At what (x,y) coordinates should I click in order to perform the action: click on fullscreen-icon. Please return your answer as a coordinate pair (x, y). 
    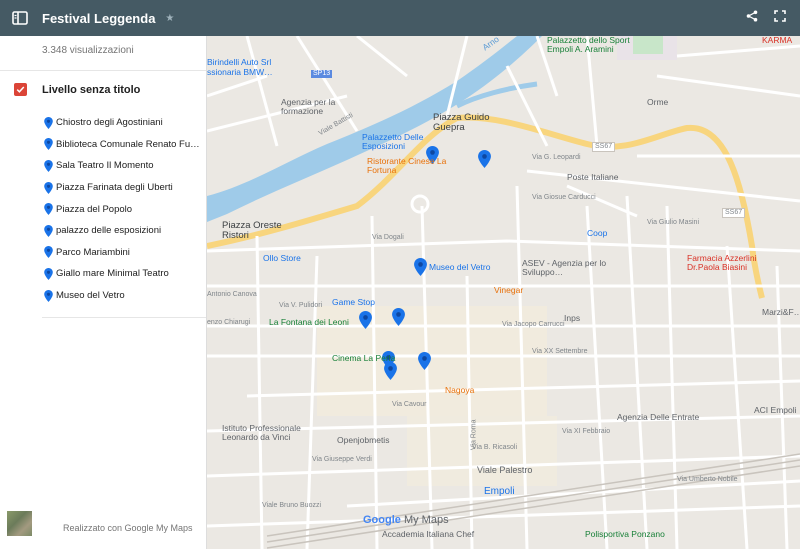
    Looking at the image, I should click on (780, 18).